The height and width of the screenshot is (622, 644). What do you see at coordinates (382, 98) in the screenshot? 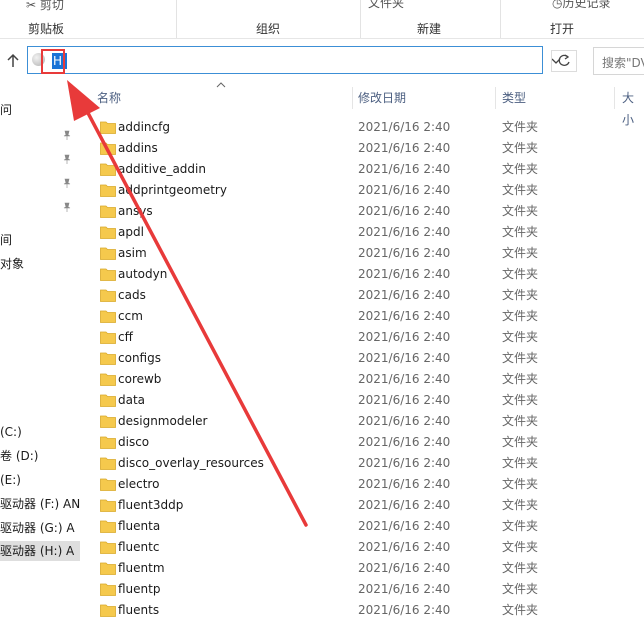
I see `column-header-date: 修改日期` at bounding box center [382, 98].